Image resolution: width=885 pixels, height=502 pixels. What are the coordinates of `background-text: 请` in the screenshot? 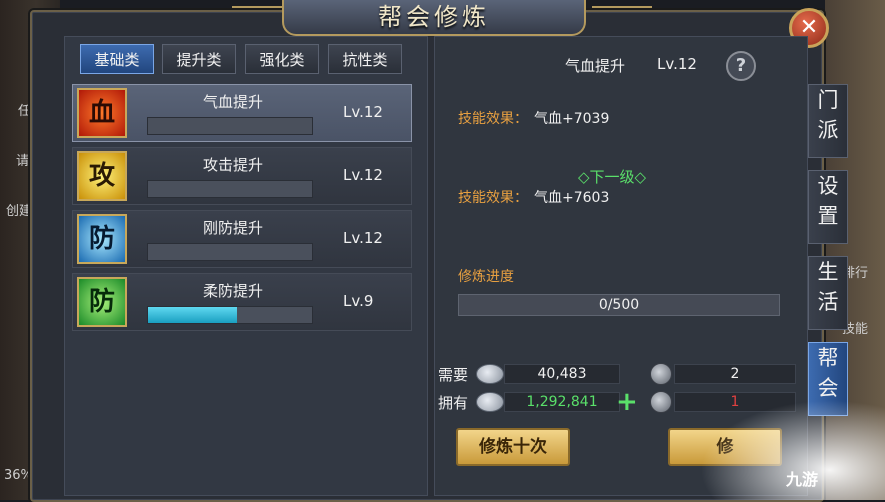 It's located at (23, 161).